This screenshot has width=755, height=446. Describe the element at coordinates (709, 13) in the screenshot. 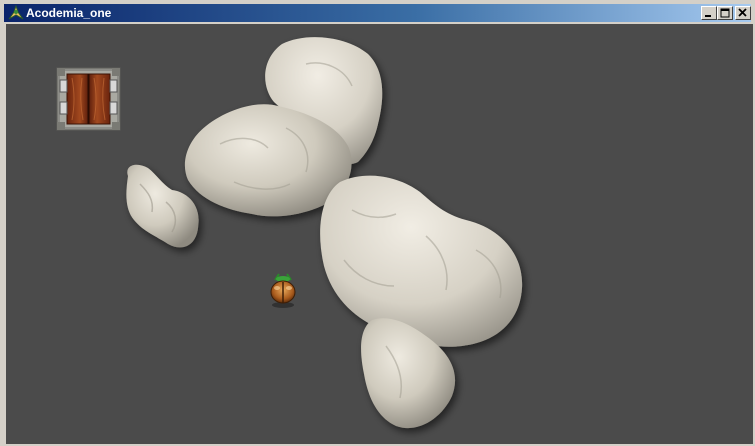

I see `minimize-button` at that location.